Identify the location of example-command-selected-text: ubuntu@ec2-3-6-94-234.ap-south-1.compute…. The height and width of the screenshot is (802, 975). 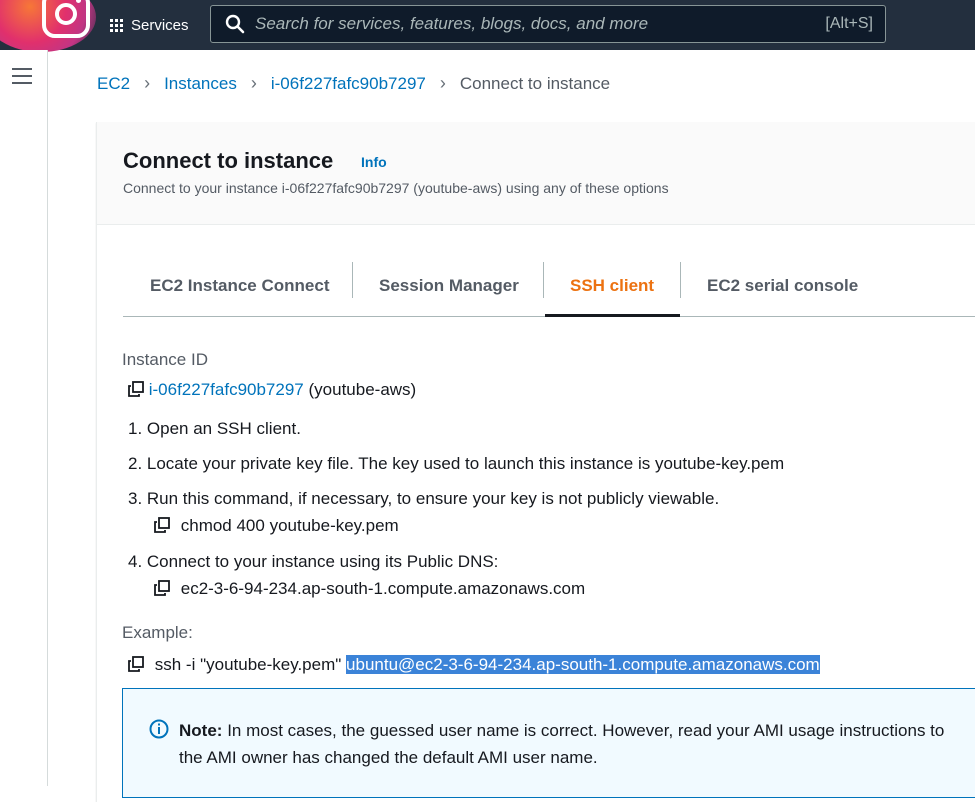
(583, 664).